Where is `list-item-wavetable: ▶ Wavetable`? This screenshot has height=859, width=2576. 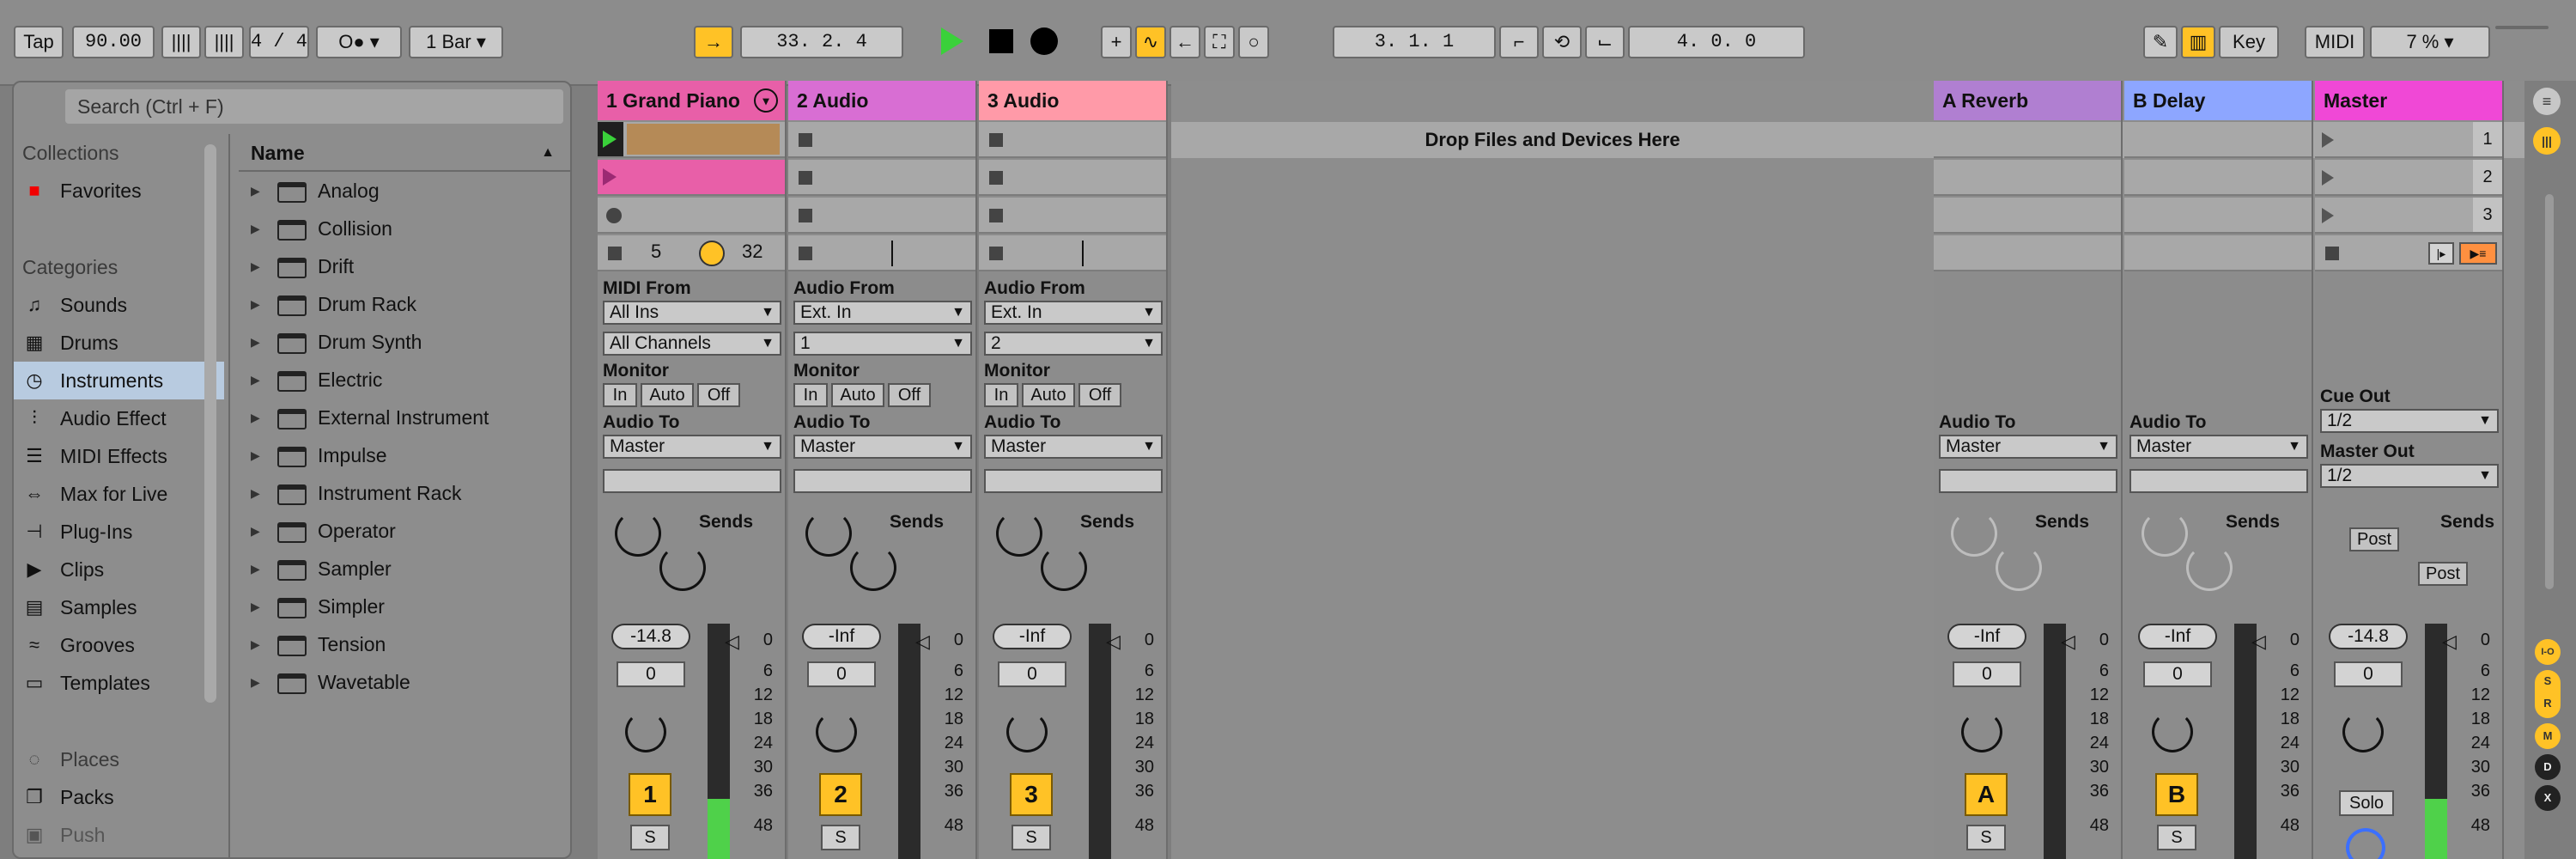 list-item-wavetable: ▶ Wavetable is located at coordinates (404, 682).